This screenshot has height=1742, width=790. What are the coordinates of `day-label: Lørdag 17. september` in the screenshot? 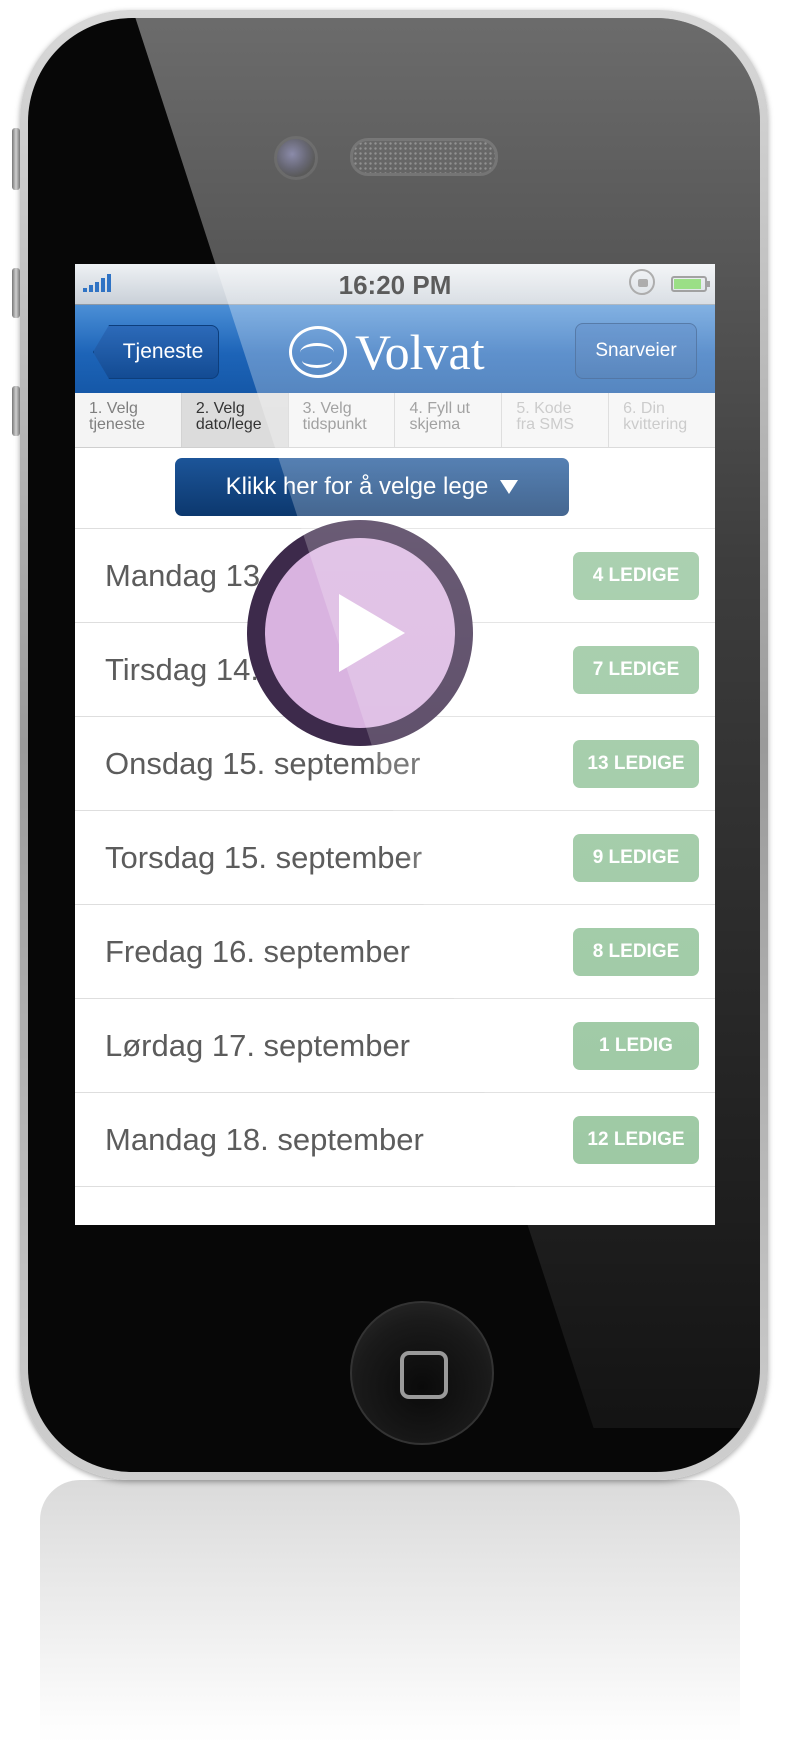 It's located at (258, 1045).